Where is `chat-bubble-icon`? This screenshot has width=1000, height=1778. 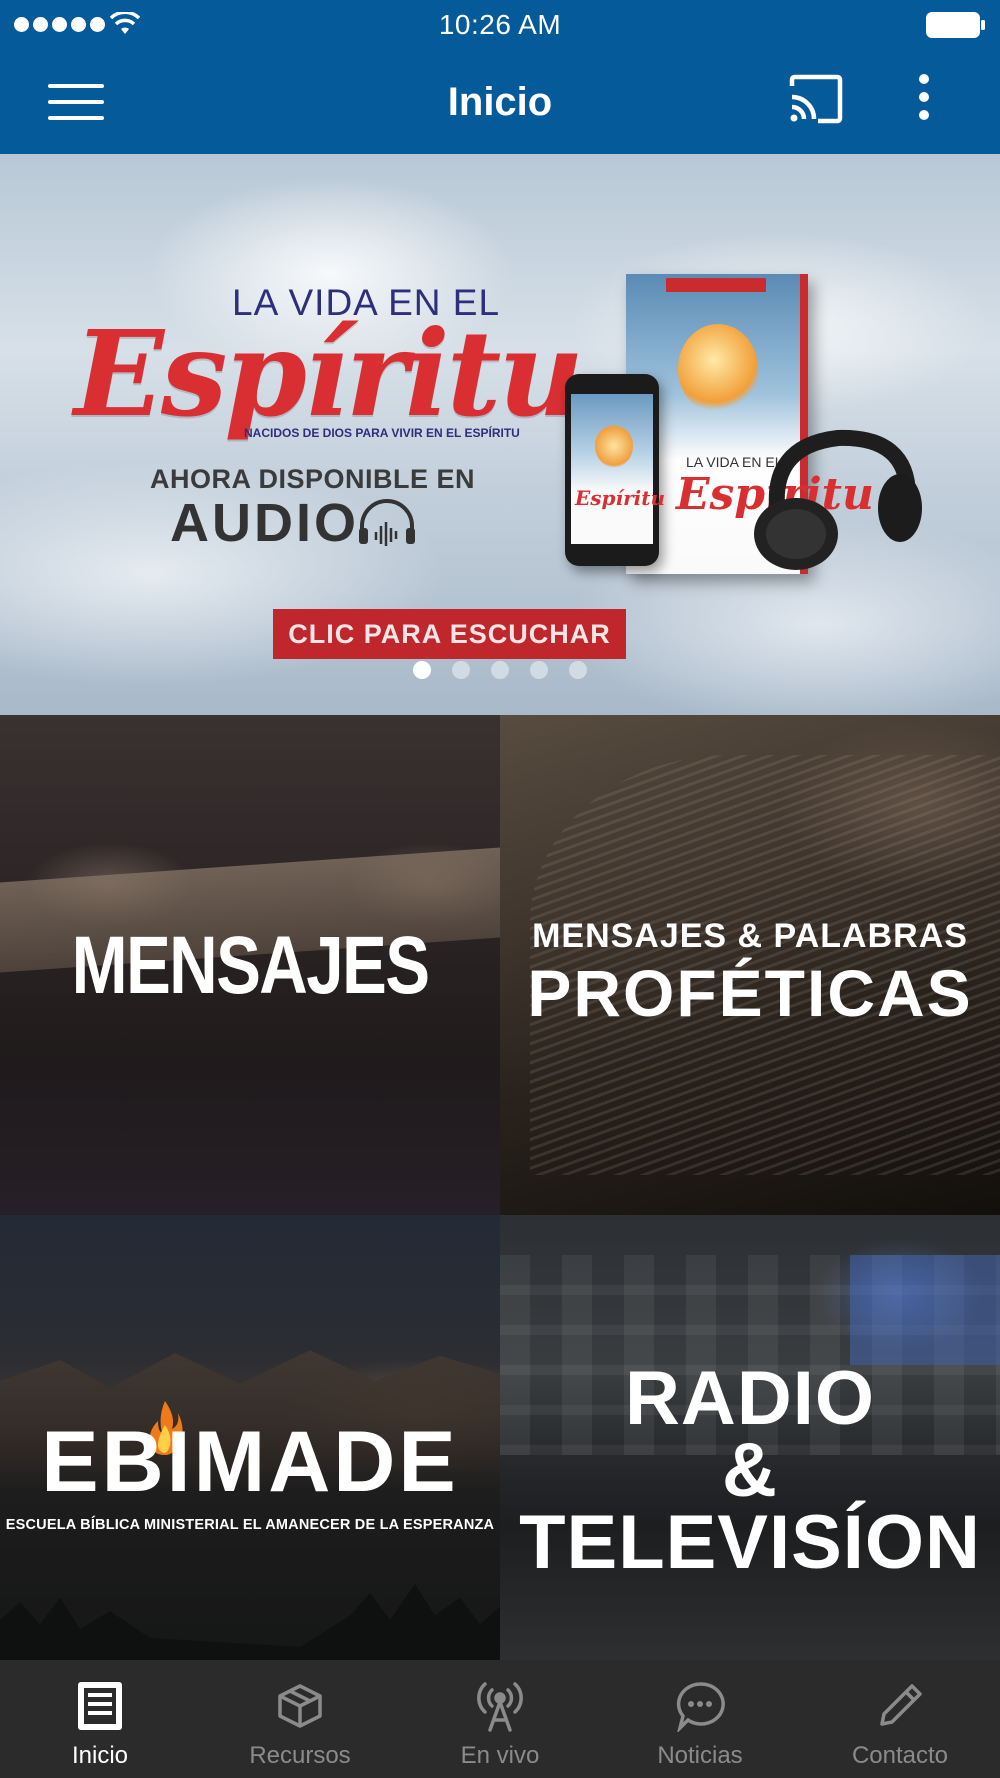
chat-bubble-icon is located at coordinates (700, 1707).